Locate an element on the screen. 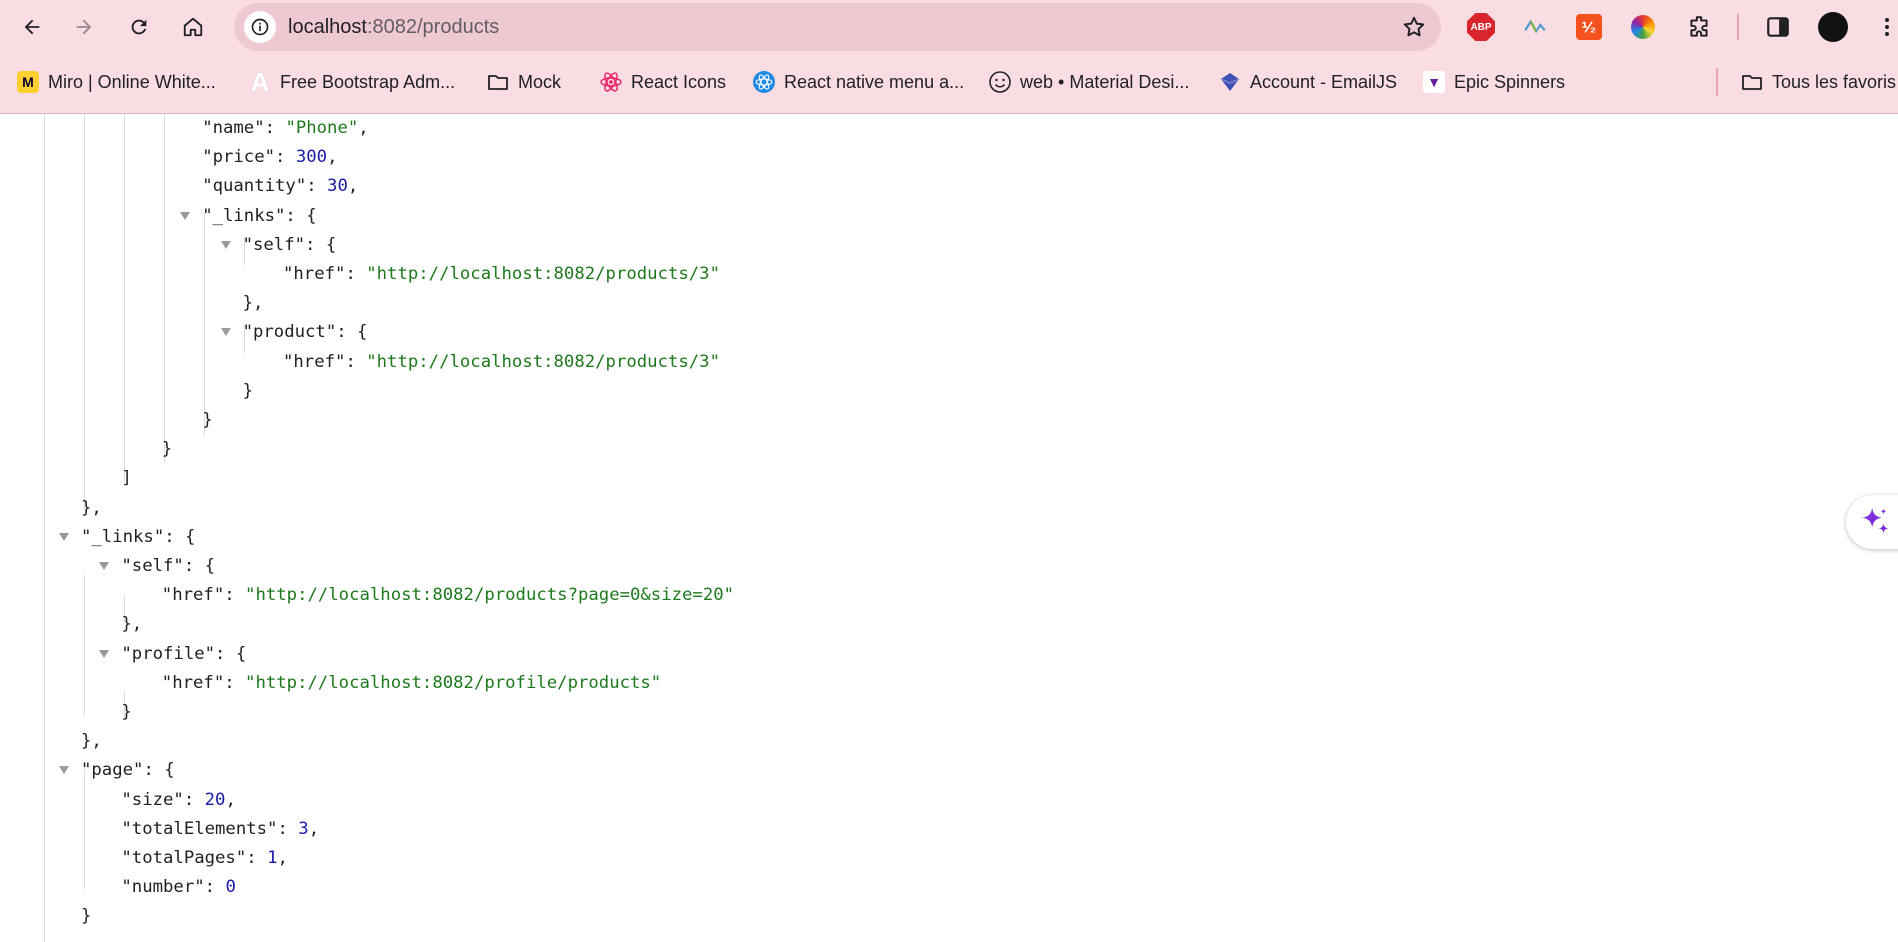 The height and width of the screenshot is (942, 1898). react-native-icon is located at coordinates (764, 82).